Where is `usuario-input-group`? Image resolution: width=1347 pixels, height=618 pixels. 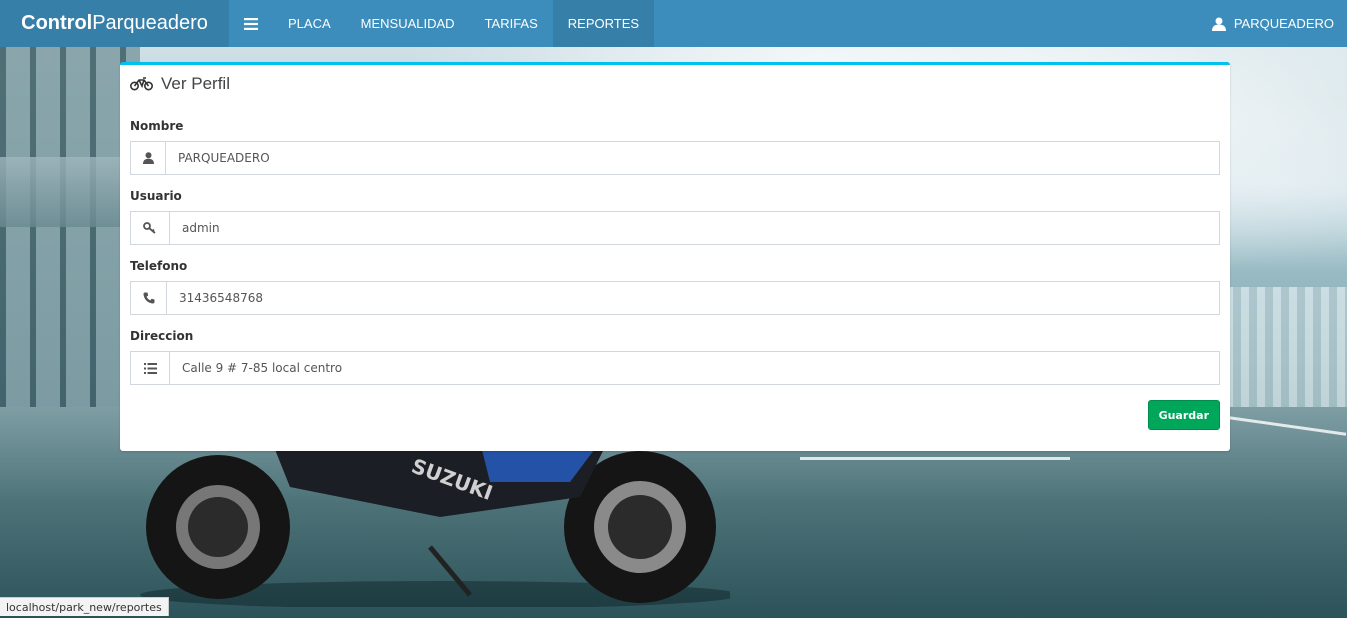
usuario-input-group is located at coordinates (675, 228).